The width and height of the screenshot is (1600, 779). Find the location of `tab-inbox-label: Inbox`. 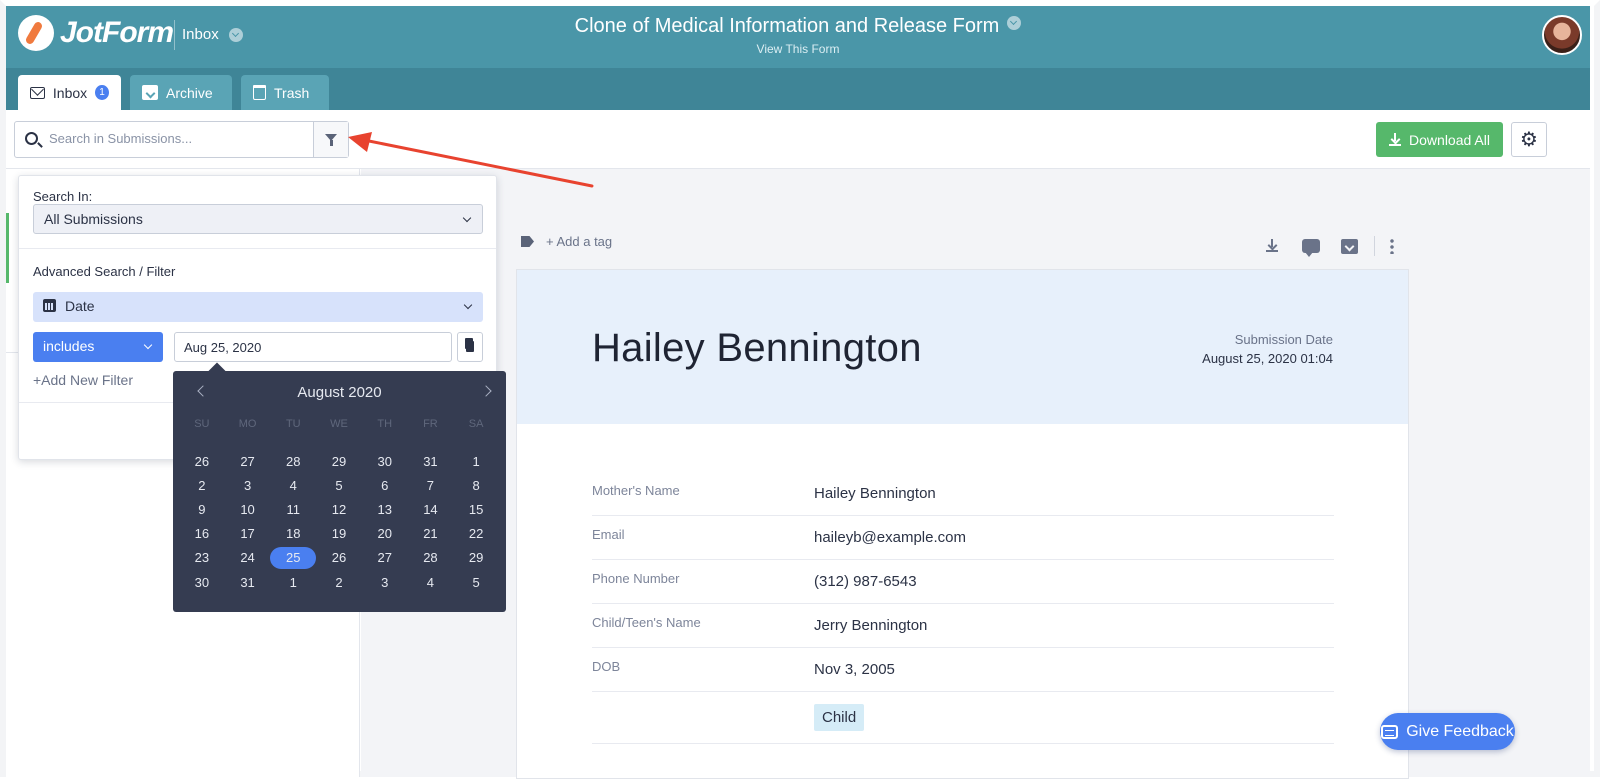

tab-inbox-label: Inbox is located at coordinates (70, 92).